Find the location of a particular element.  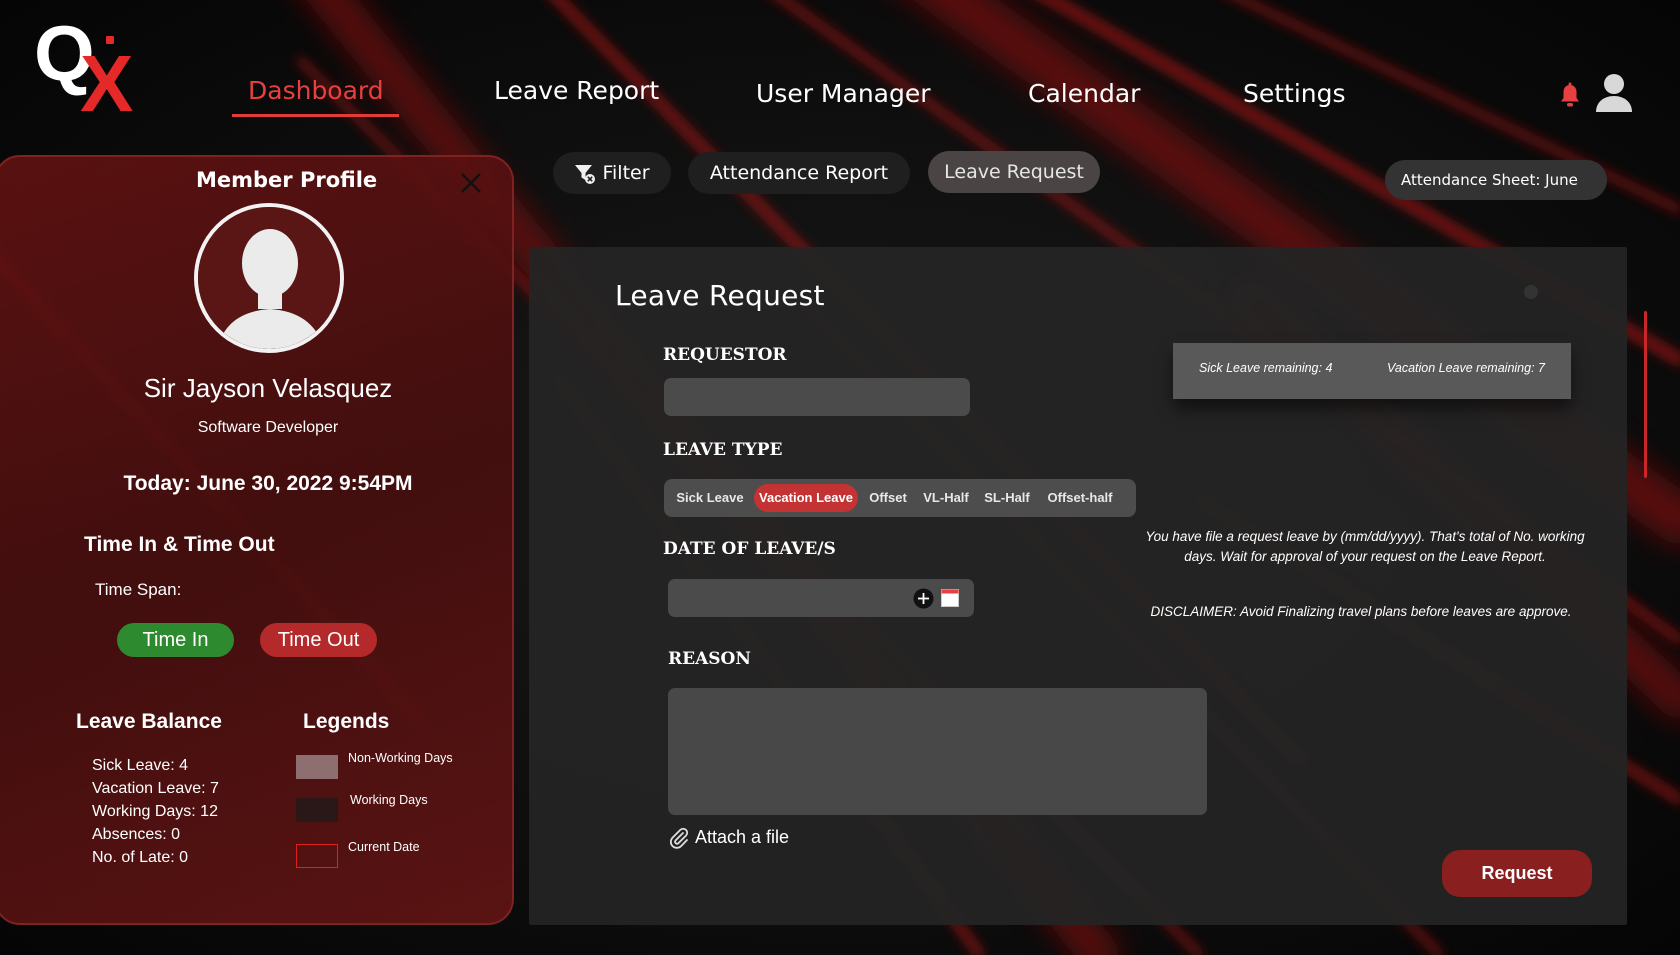

requestor-input is located at coordinates (817, 397).